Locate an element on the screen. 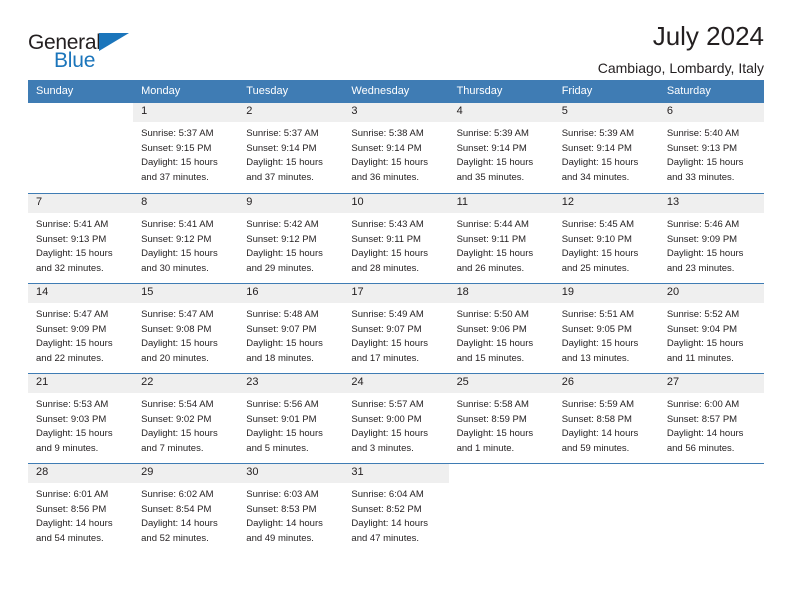 Image resolution: width=792 pixels, height=612 pixels. day-number: 10 is located at coordinates (396, 204).